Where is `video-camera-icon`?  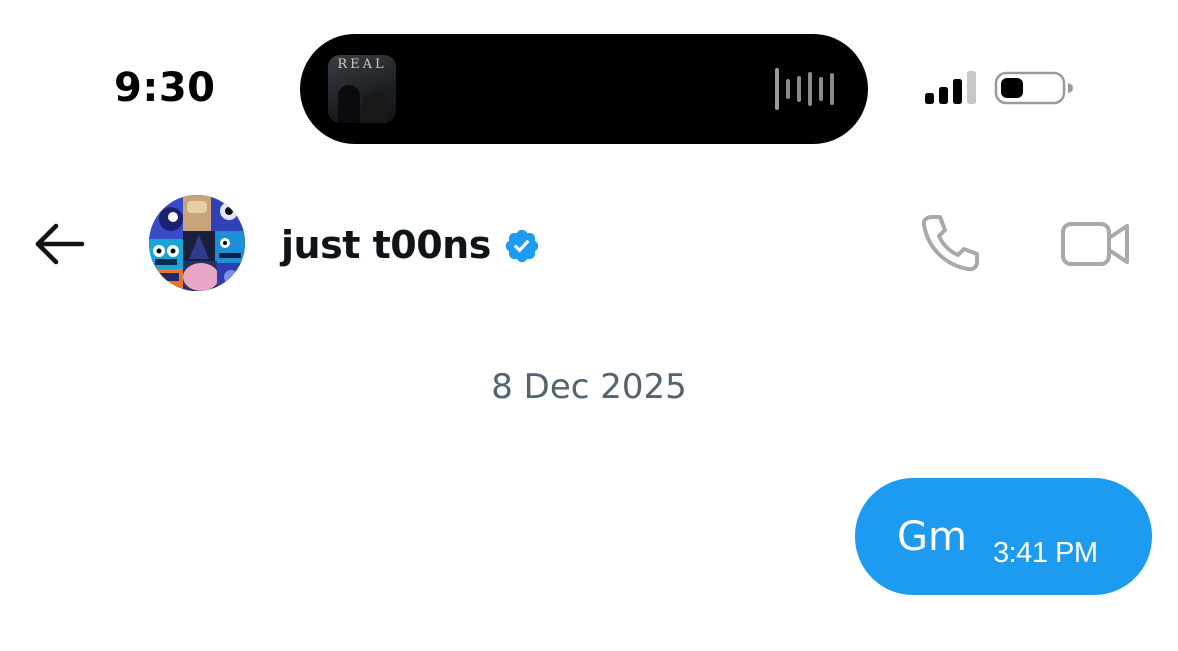 video-camera-icon is located at coordinates (1095, 244).